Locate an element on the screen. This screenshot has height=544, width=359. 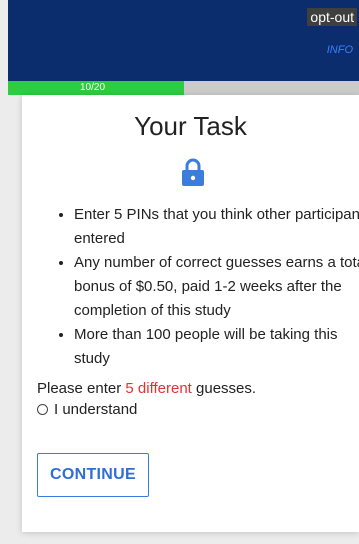
info-link: INFO is located at coordinates (340, 50).